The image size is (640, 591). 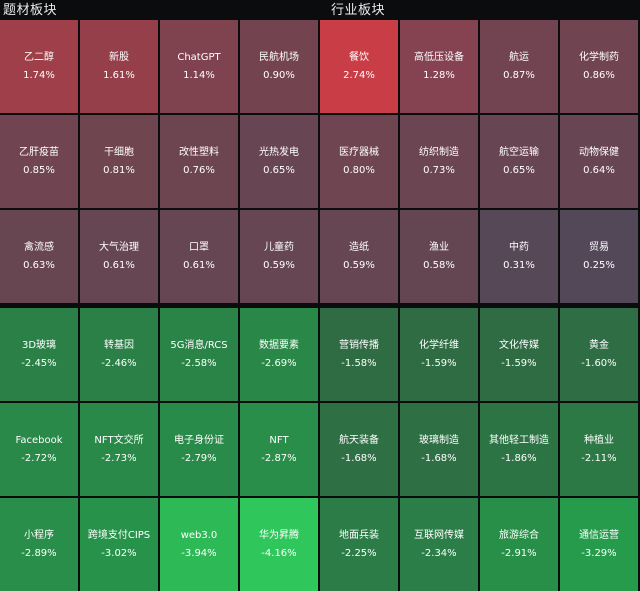 I want to click on sector-tile: 新股 1.61%, so click(x=119, y=66).